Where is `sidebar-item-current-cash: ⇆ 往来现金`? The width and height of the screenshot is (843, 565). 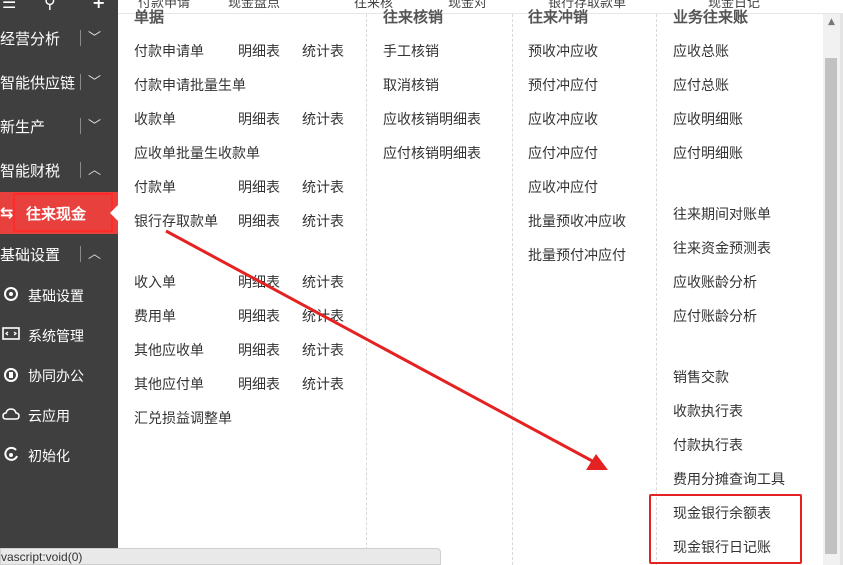 sidebar-item-current-cash: ⇆ 往来现金 is located at coordinates (59, 213).